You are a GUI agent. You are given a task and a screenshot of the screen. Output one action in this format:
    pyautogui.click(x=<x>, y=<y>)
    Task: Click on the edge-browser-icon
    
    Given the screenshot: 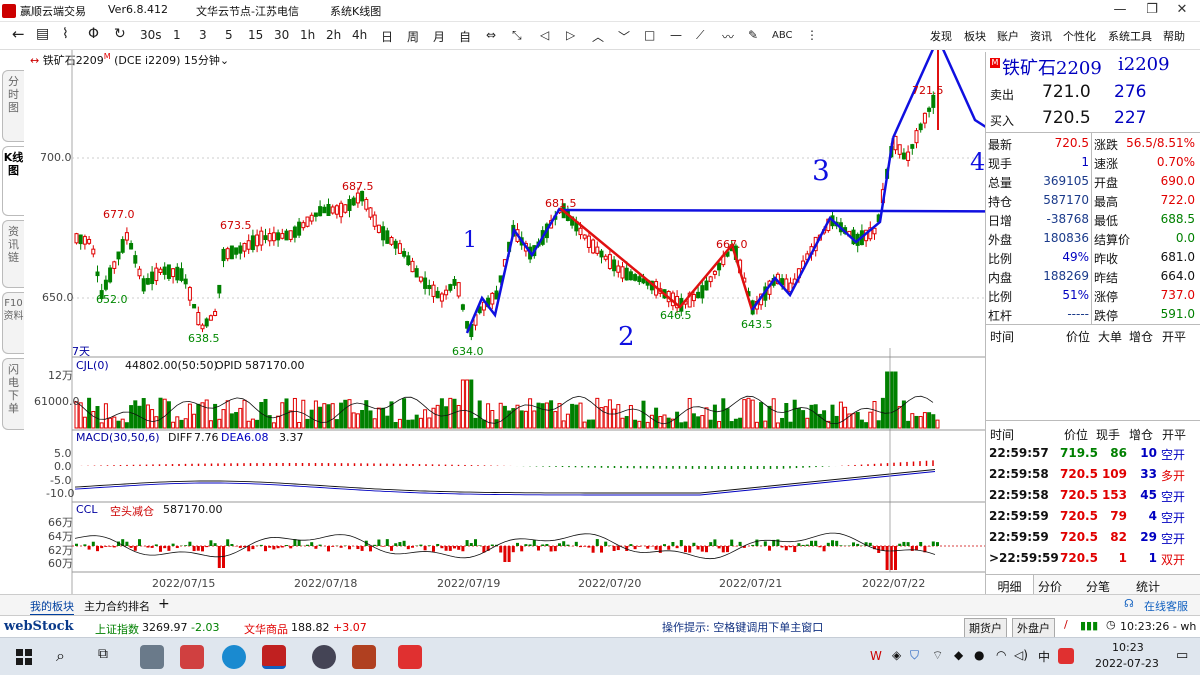 What is the action you would take?
    pyautogui.click(x=234, y=657)
    